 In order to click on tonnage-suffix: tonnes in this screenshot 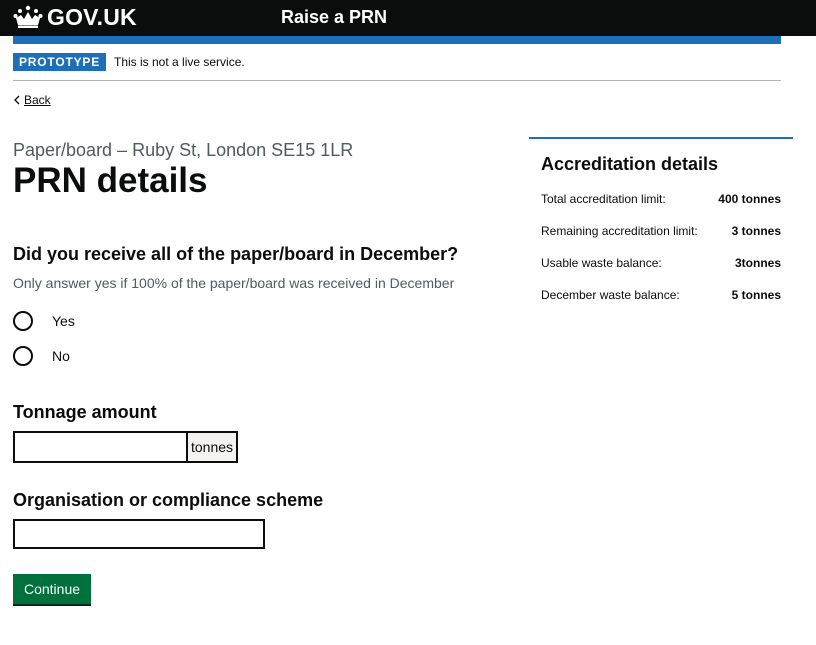, I will do `click(213, 447)`.